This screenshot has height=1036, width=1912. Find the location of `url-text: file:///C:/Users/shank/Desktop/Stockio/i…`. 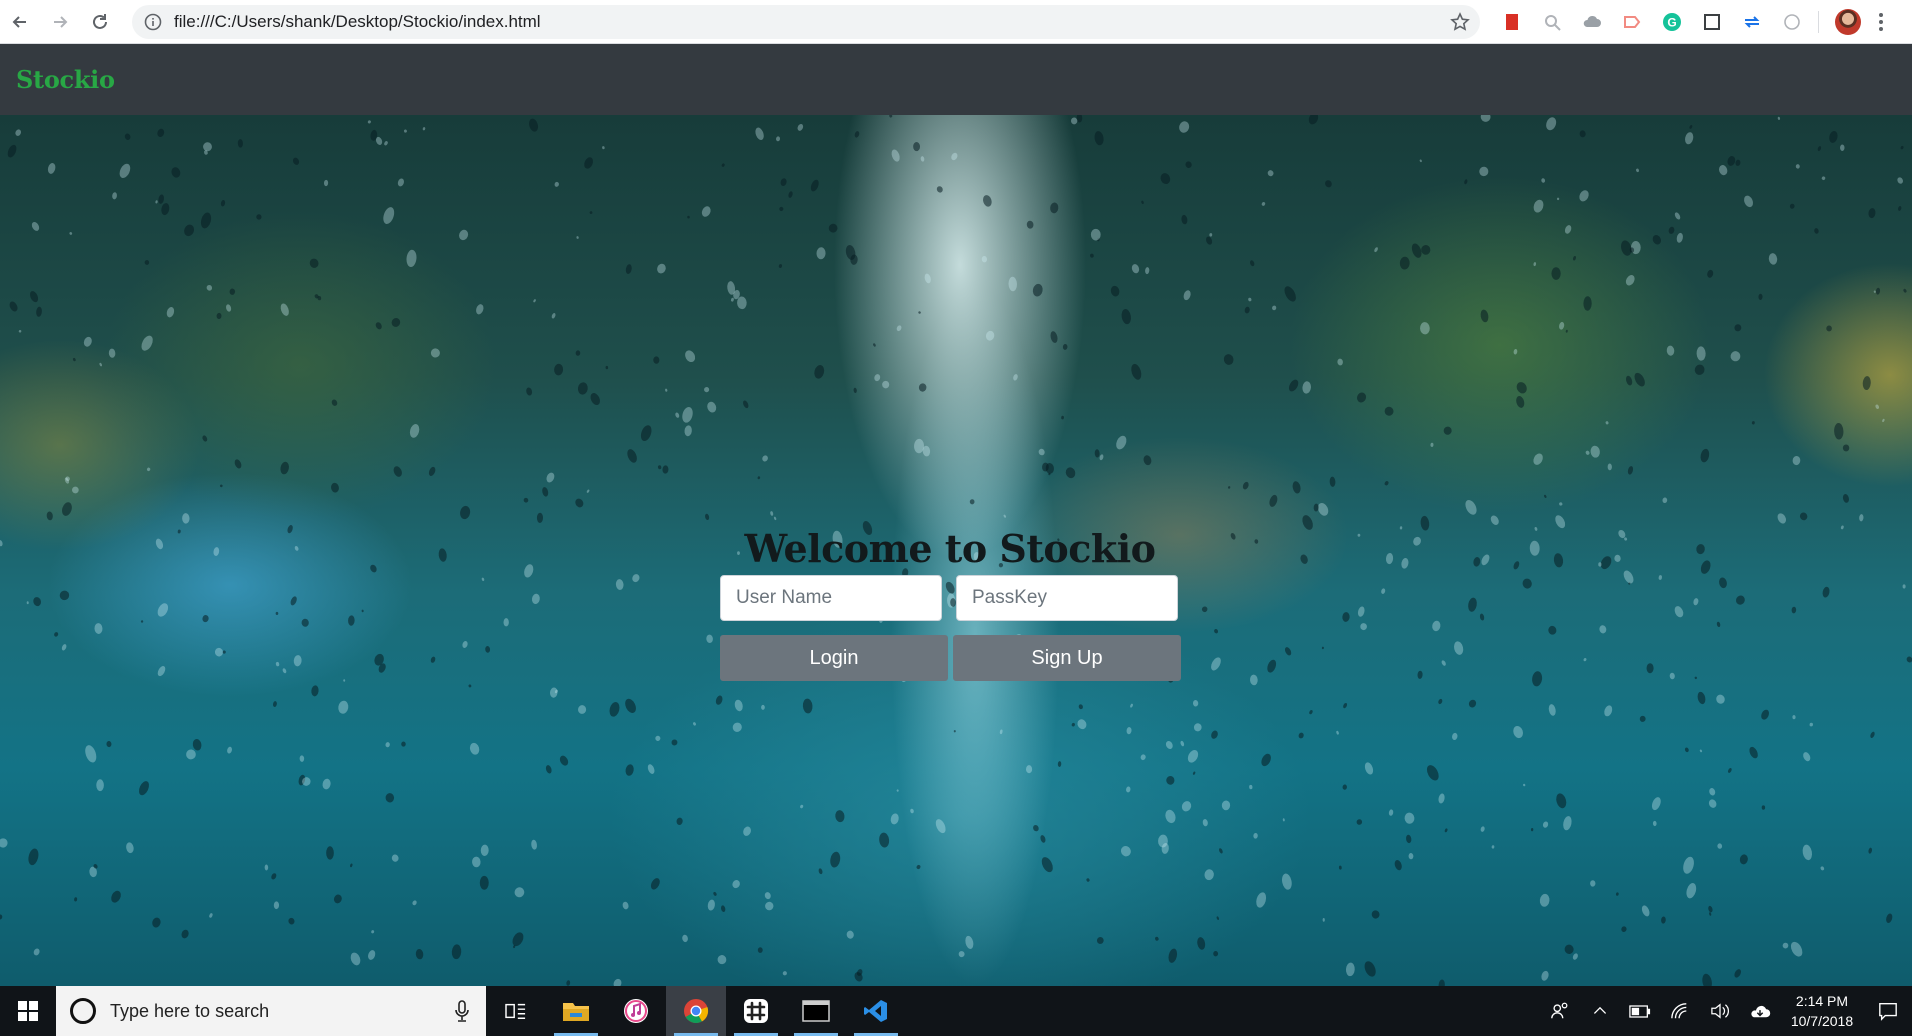

url-text: file:///C:/Users/shank/Desktop/Stockio/i… is located at coordinates (357, 22).